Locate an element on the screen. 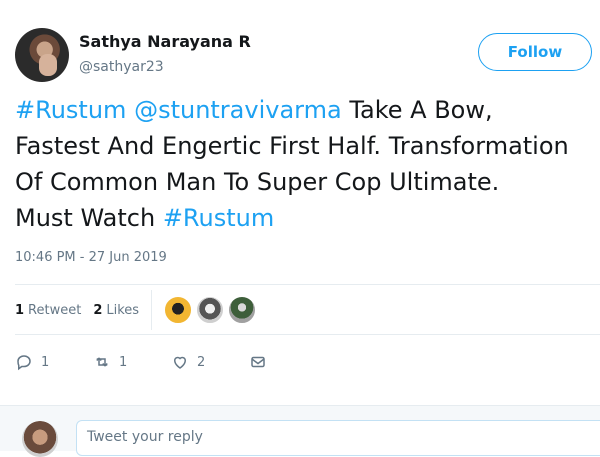 The width and height of the screenshot is (600, 457). dm-action is located at coordinates (288, 362).